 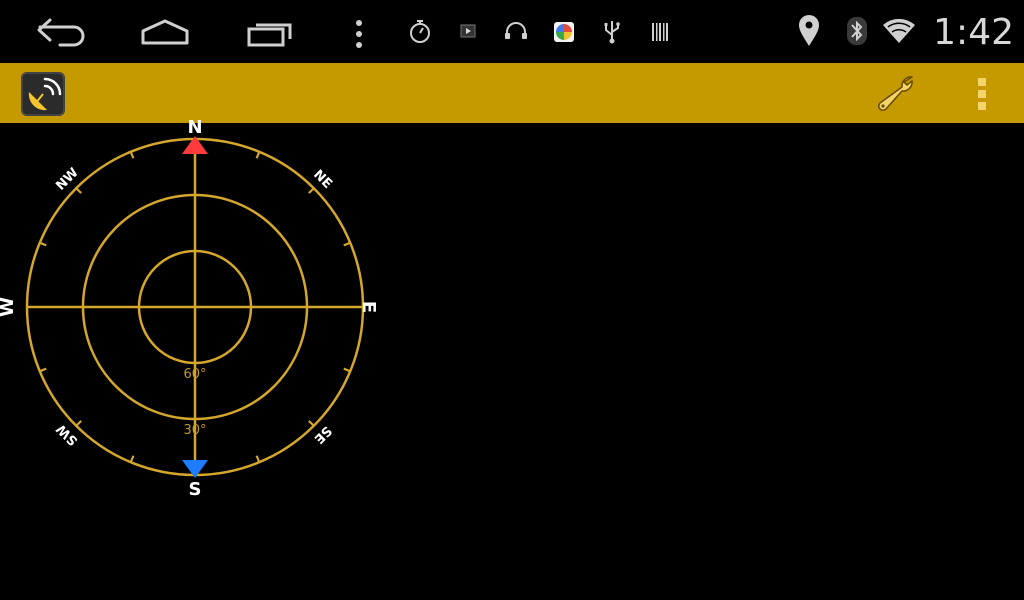 What do you see at coordinates (468, 31) in the screenshot?
I see `media-play-icon` at bounding box center [468, 31].